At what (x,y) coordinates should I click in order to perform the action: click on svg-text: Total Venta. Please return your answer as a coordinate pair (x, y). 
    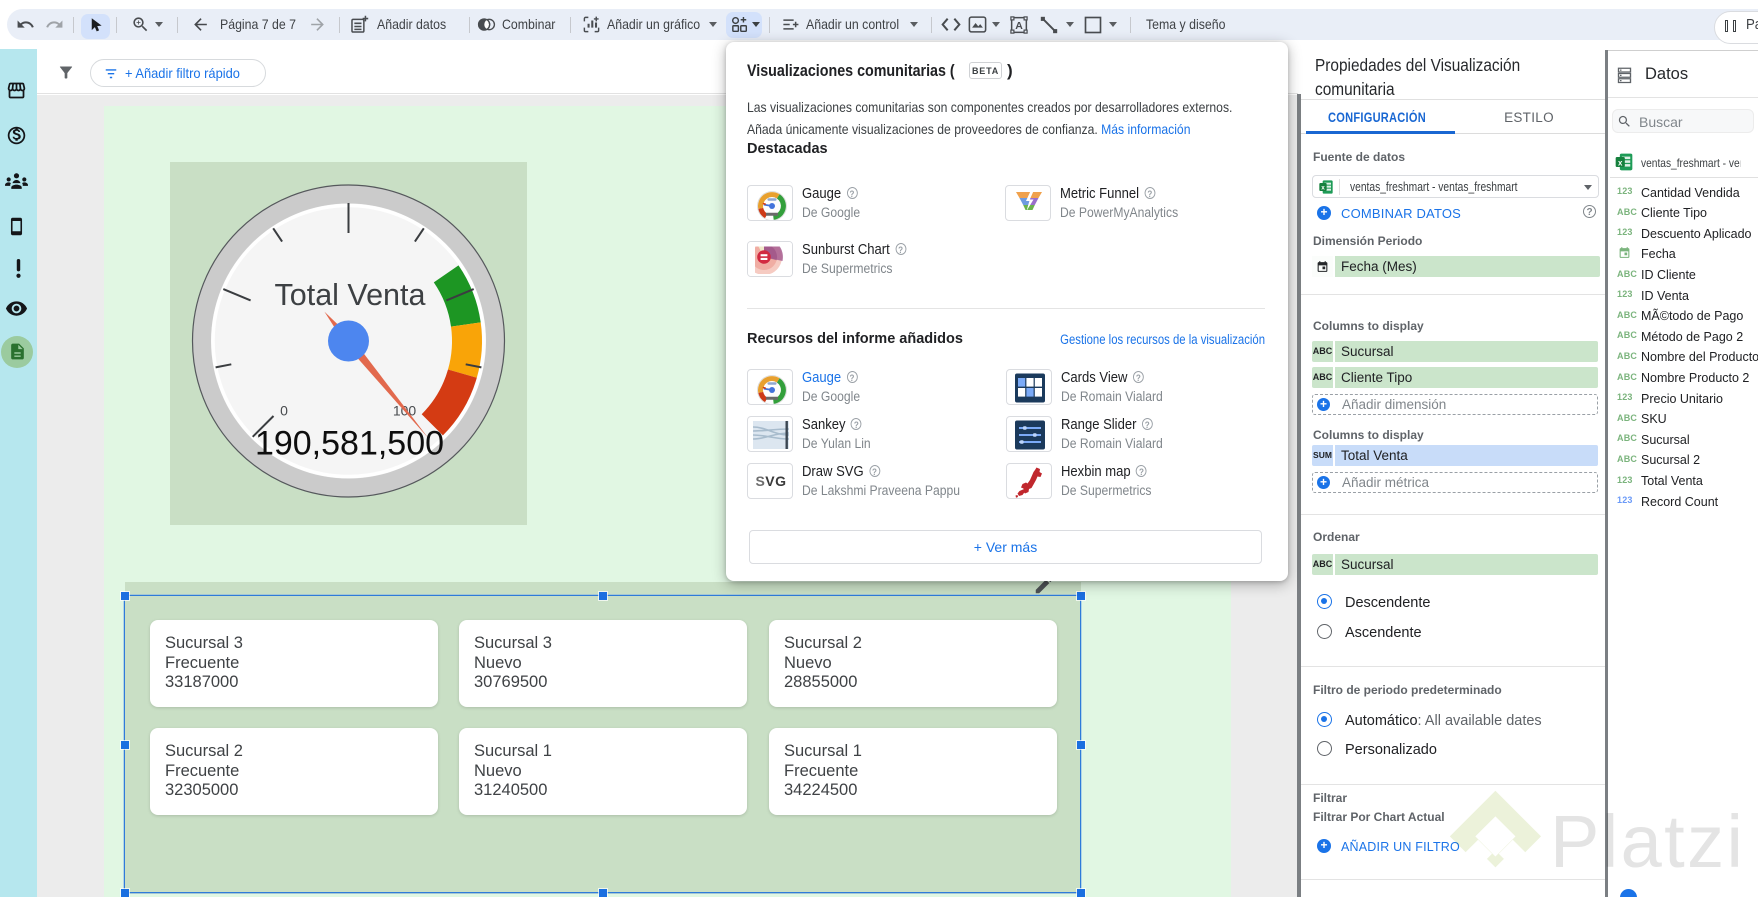
    Looking at the image, I should click on (350, 295).